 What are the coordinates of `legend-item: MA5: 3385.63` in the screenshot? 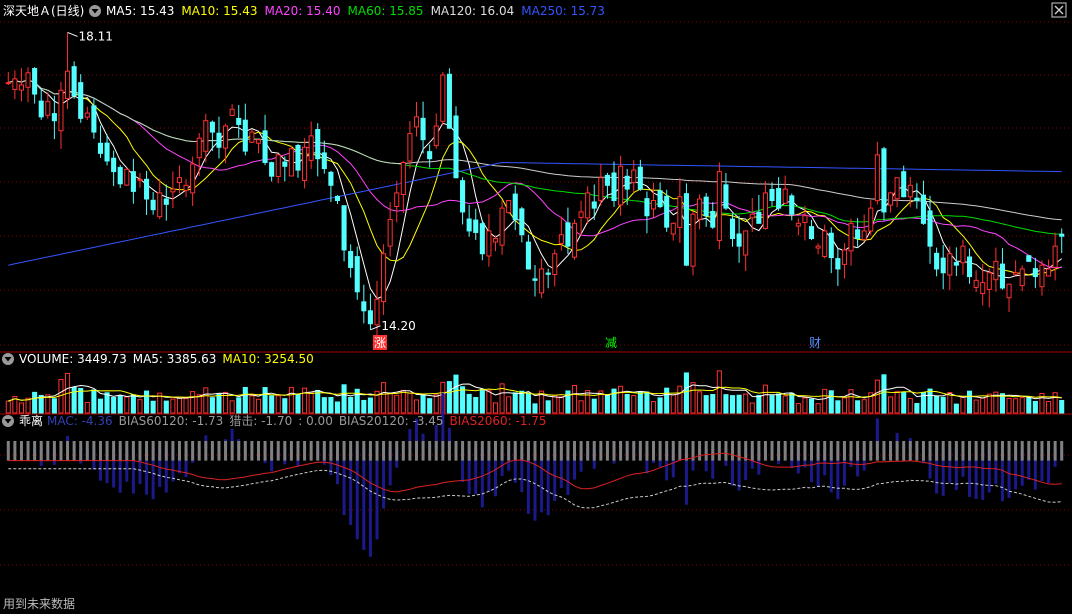 It's located at (175, 359).